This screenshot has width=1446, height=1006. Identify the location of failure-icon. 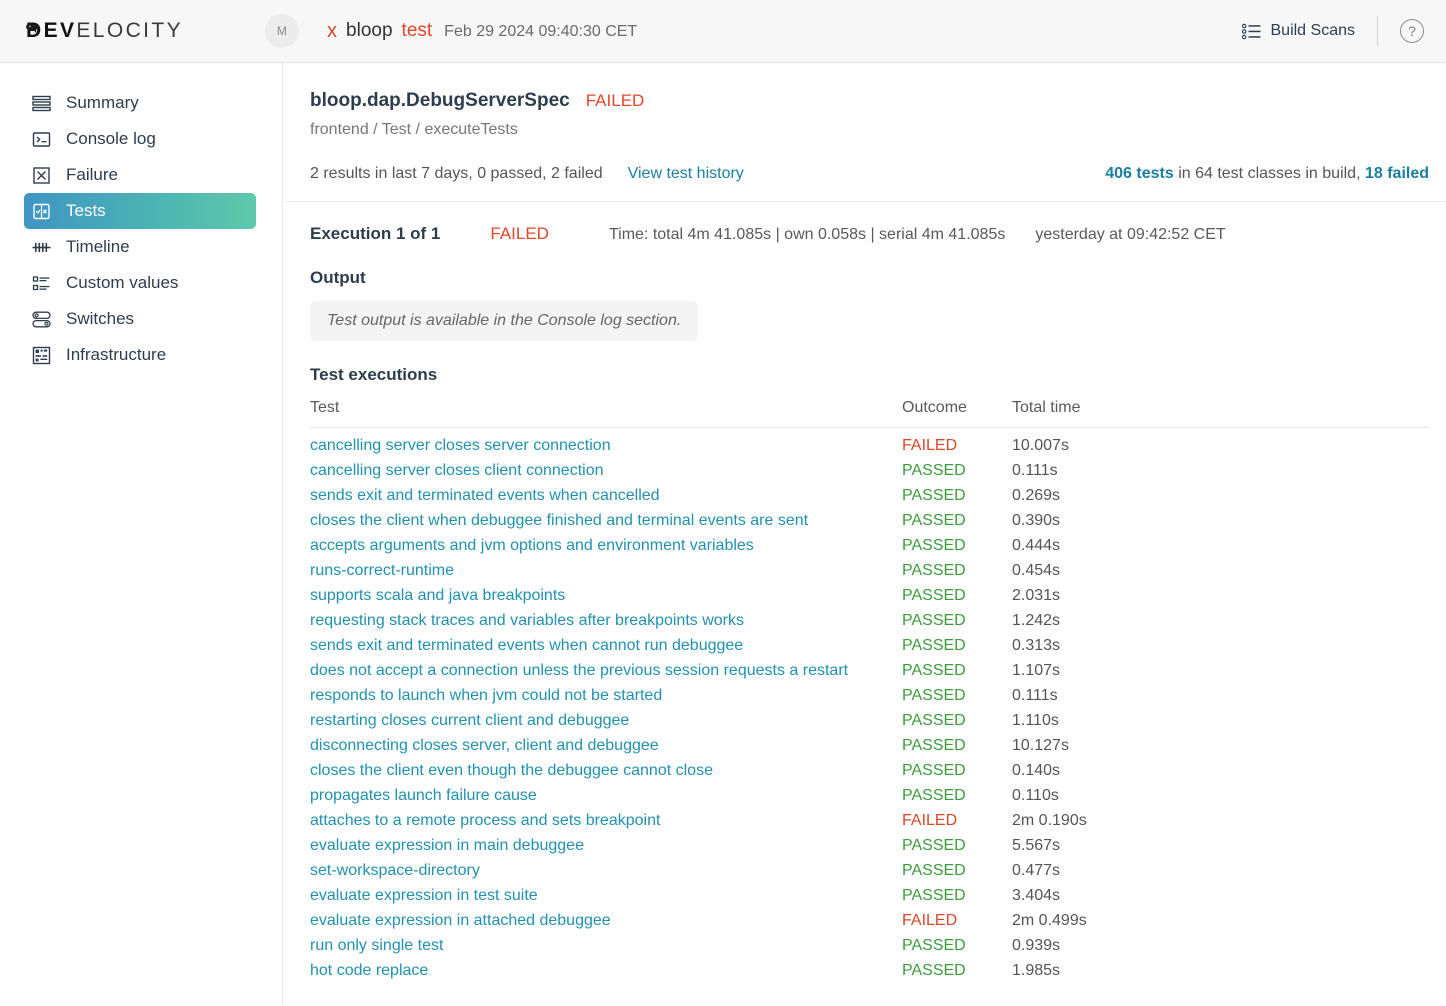
(41, 175).